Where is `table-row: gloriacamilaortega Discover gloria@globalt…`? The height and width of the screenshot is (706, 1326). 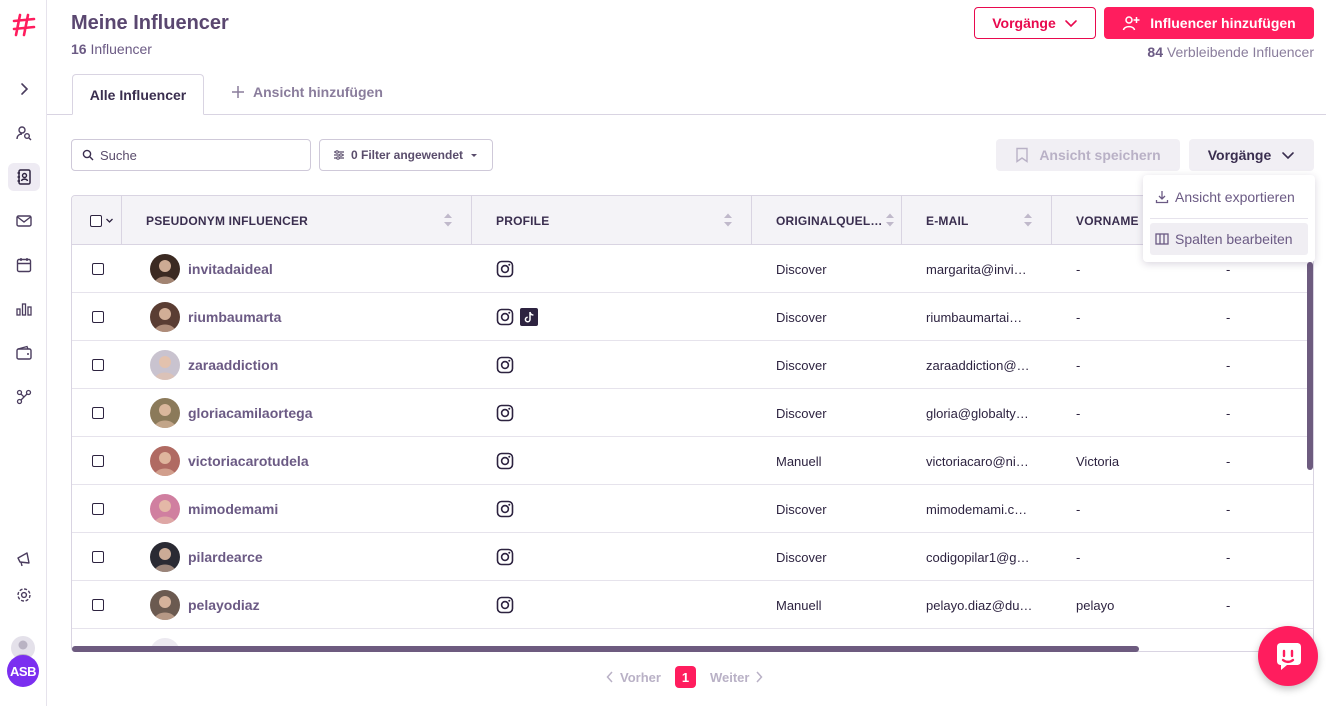 table-row: gloriacamilaortega Discover gloria@globalt… is located at coordinates (692, 413).